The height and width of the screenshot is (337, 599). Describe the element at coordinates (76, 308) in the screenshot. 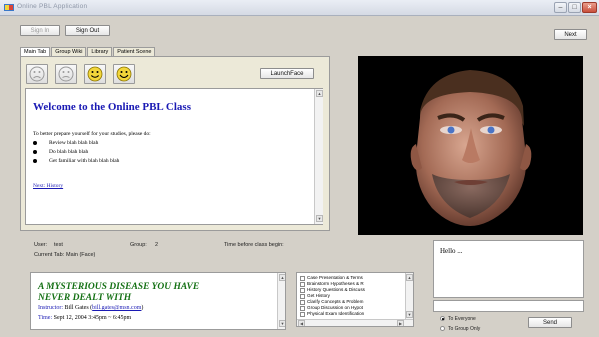

I see `instructor-name: Bill Gates` at that location.